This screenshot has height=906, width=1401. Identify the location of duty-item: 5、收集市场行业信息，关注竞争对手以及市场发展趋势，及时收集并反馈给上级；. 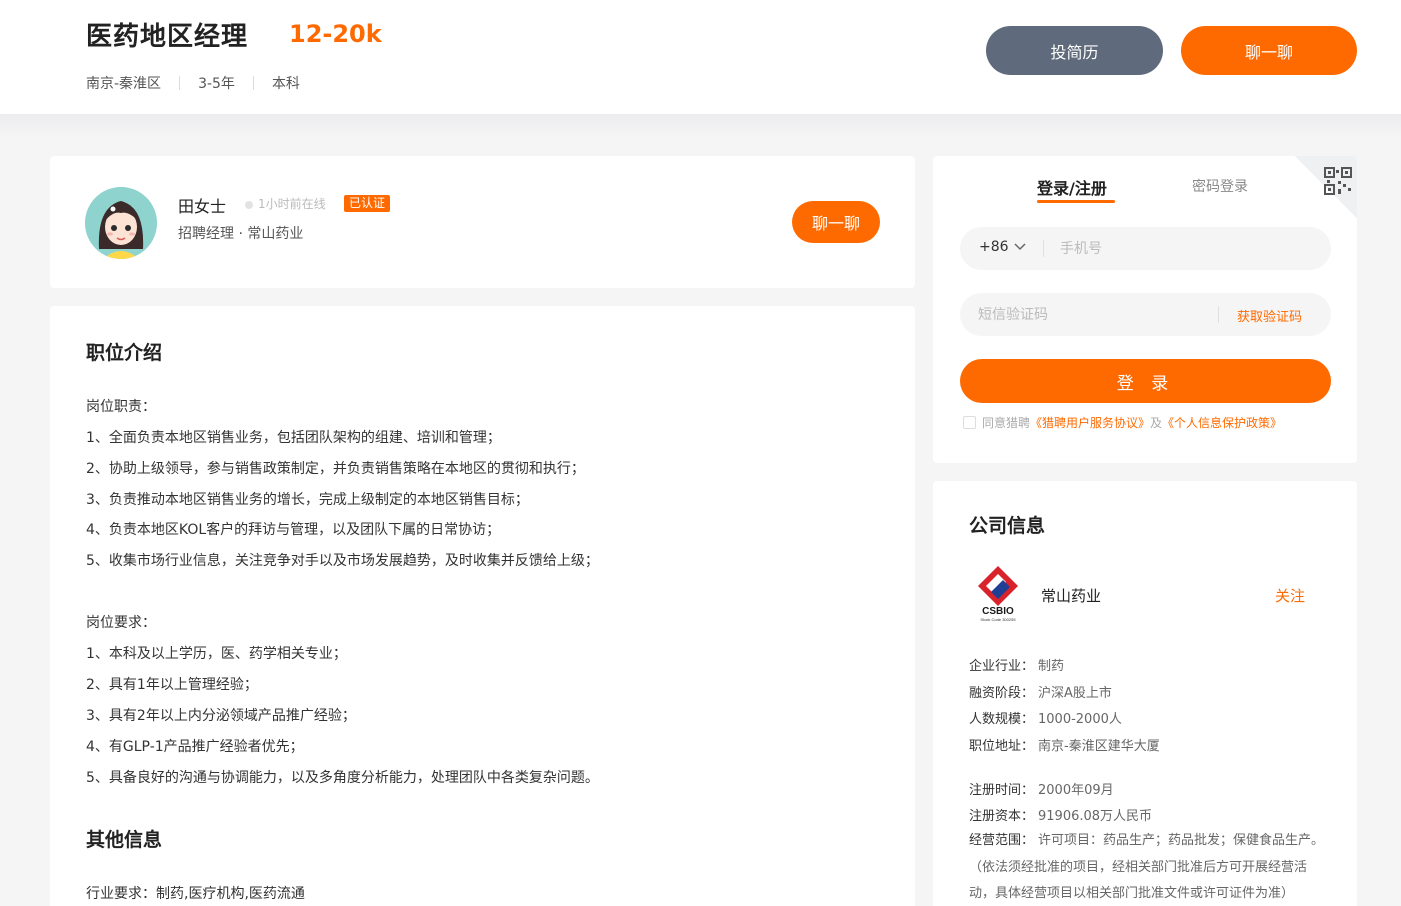
(342, 561).